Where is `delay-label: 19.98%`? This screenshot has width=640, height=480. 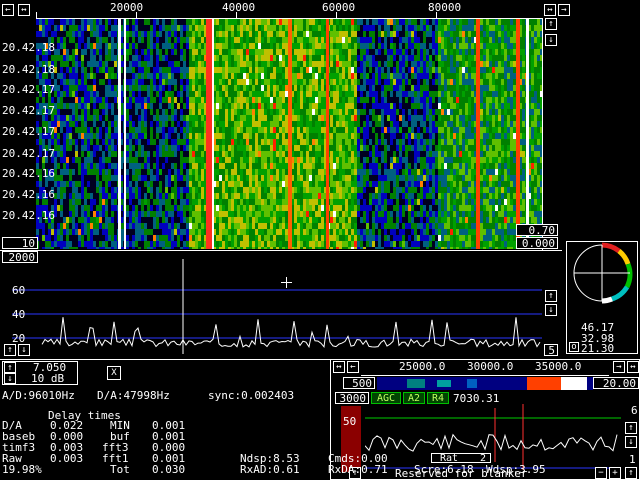 delay-label: 19.98% is located at coordinates (22, 469).